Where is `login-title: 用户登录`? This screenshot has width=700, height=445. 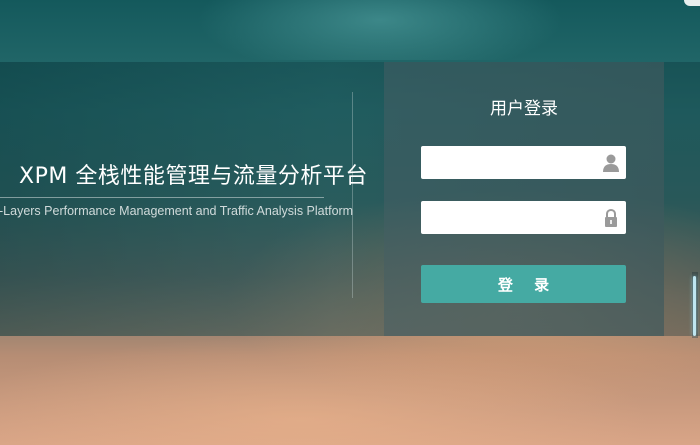
login-title: 用户登录 is located at coordinates (524, 109).